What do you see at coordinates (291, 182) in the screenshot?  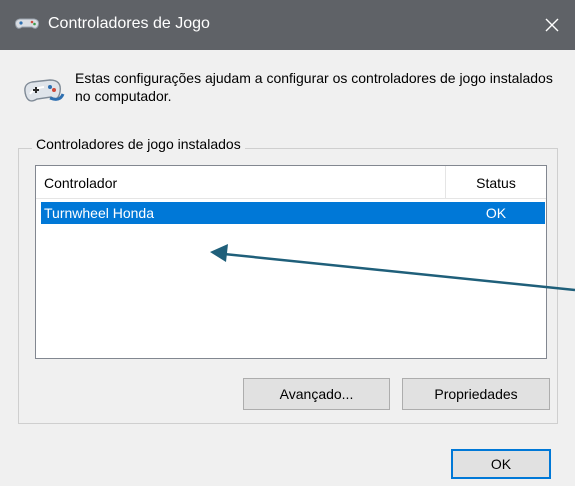 I see `list-header: Controlador Status` at bounding box center [291, 182].